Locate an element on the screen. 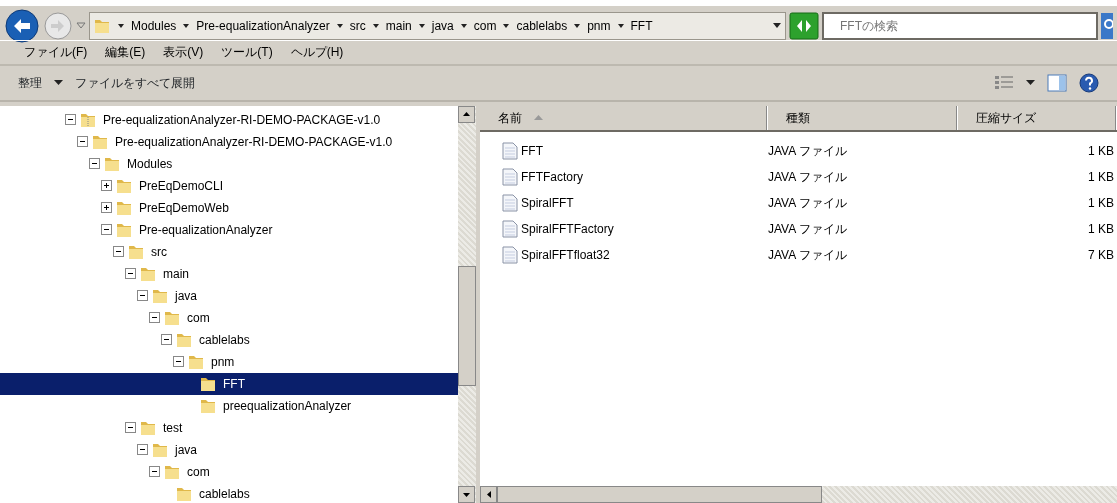 Image resolution: width=1117 pixels, height=503 pixels. address-field: Modules Pre-equalizationAnalyzer src main java com cablelabs pnm FFT is located at coordinates (437, 26).